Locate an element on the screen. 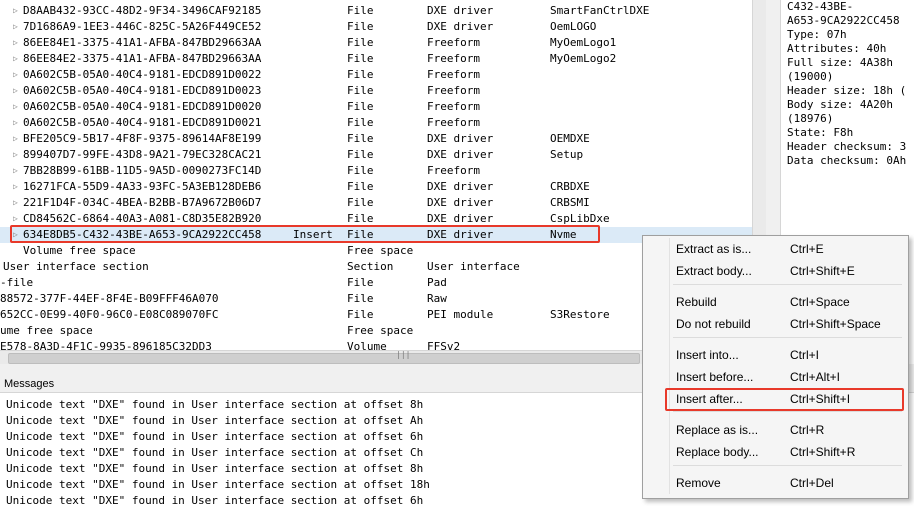 The width and height of the screenshot is (914, 506). info-line: Type: 07h is located at coordinates (817, 34).